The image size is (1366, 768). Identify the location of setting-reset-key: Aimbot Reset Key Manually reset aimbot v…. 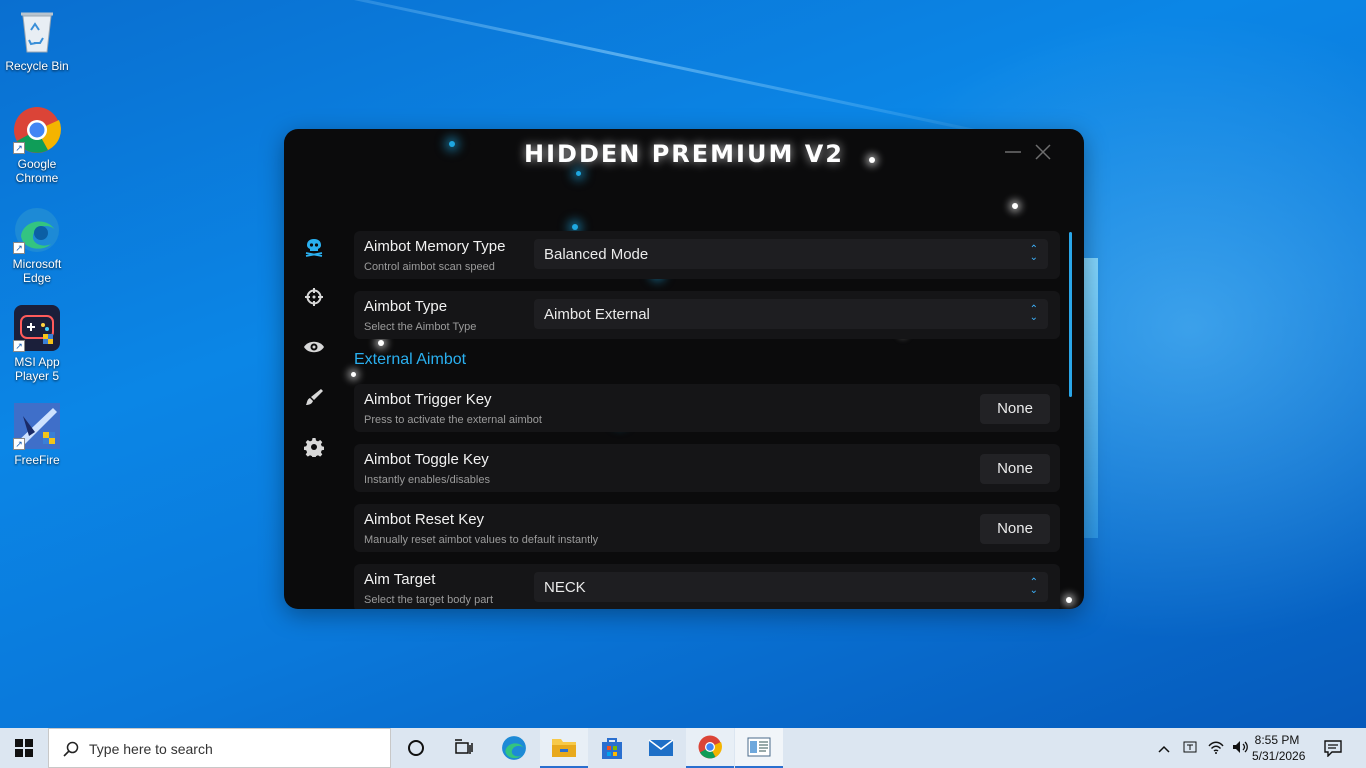
(707, 528).